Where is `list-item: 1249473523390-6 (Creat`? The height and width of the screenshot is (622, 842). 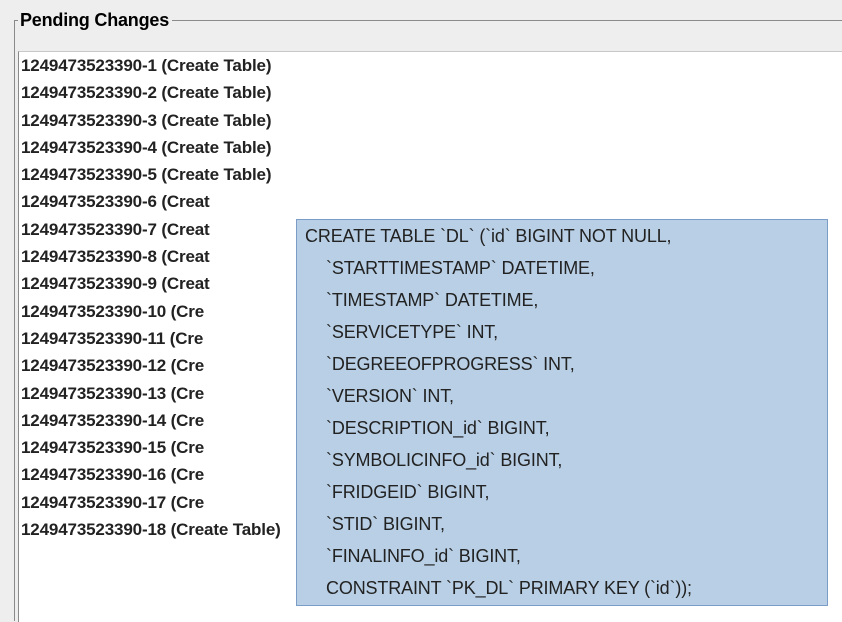
list-item: 1249473523390-6 (Creat is located at coordinates (430, 201).